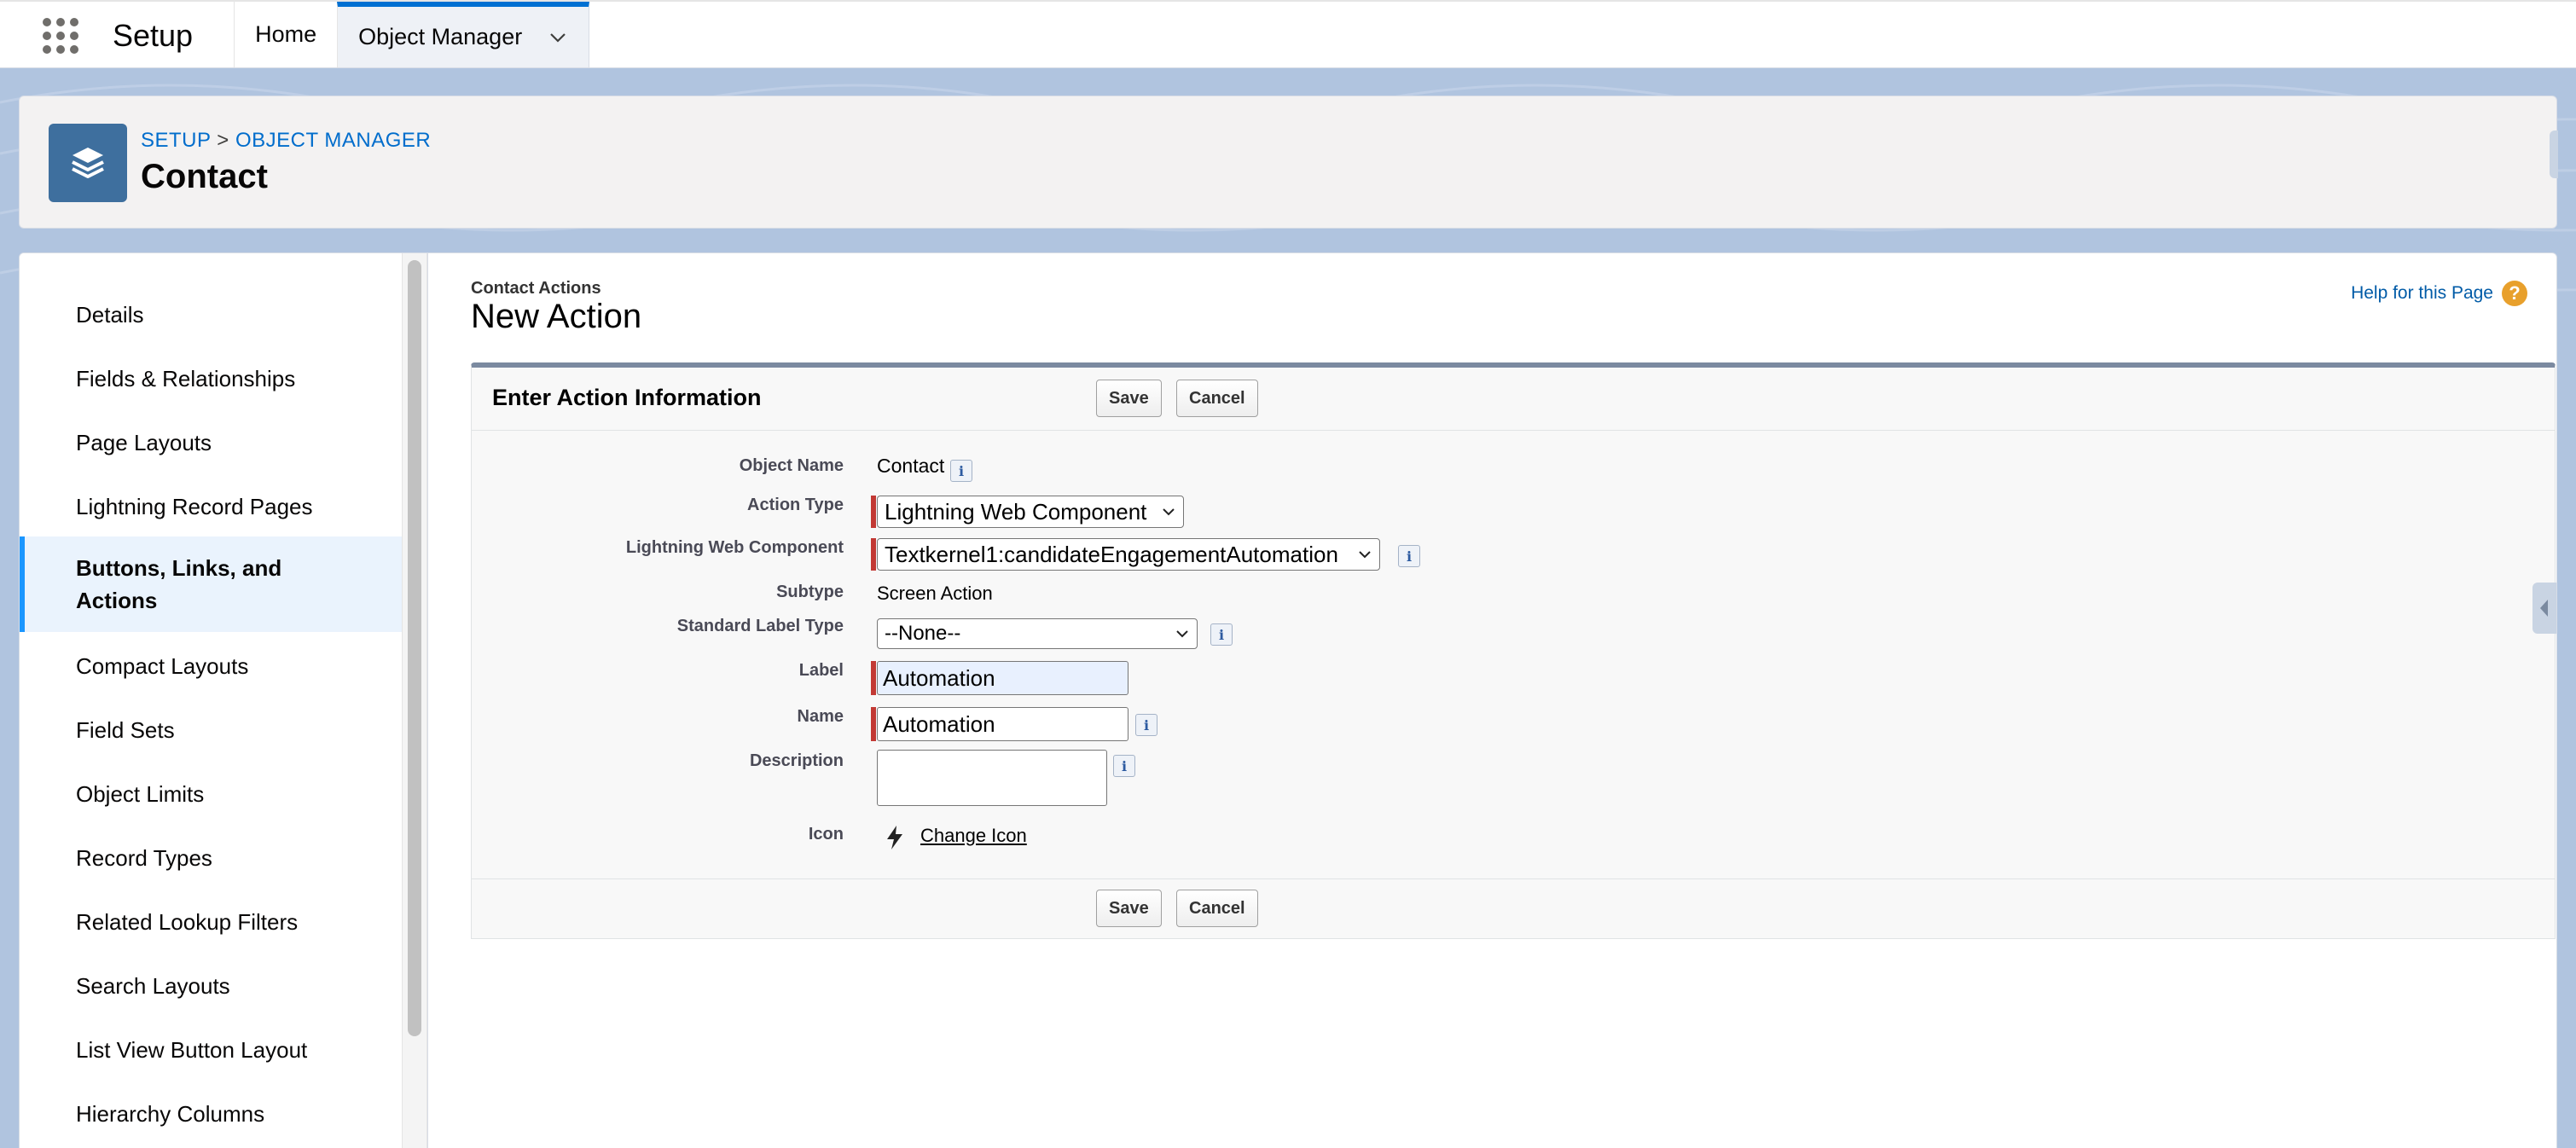 This screenshot has height=1148, width=2576. Describe the element at coordinates (1513, 510) in the screenshot. I see `row-action-type: Action Type Lightning Web Component` at that location.